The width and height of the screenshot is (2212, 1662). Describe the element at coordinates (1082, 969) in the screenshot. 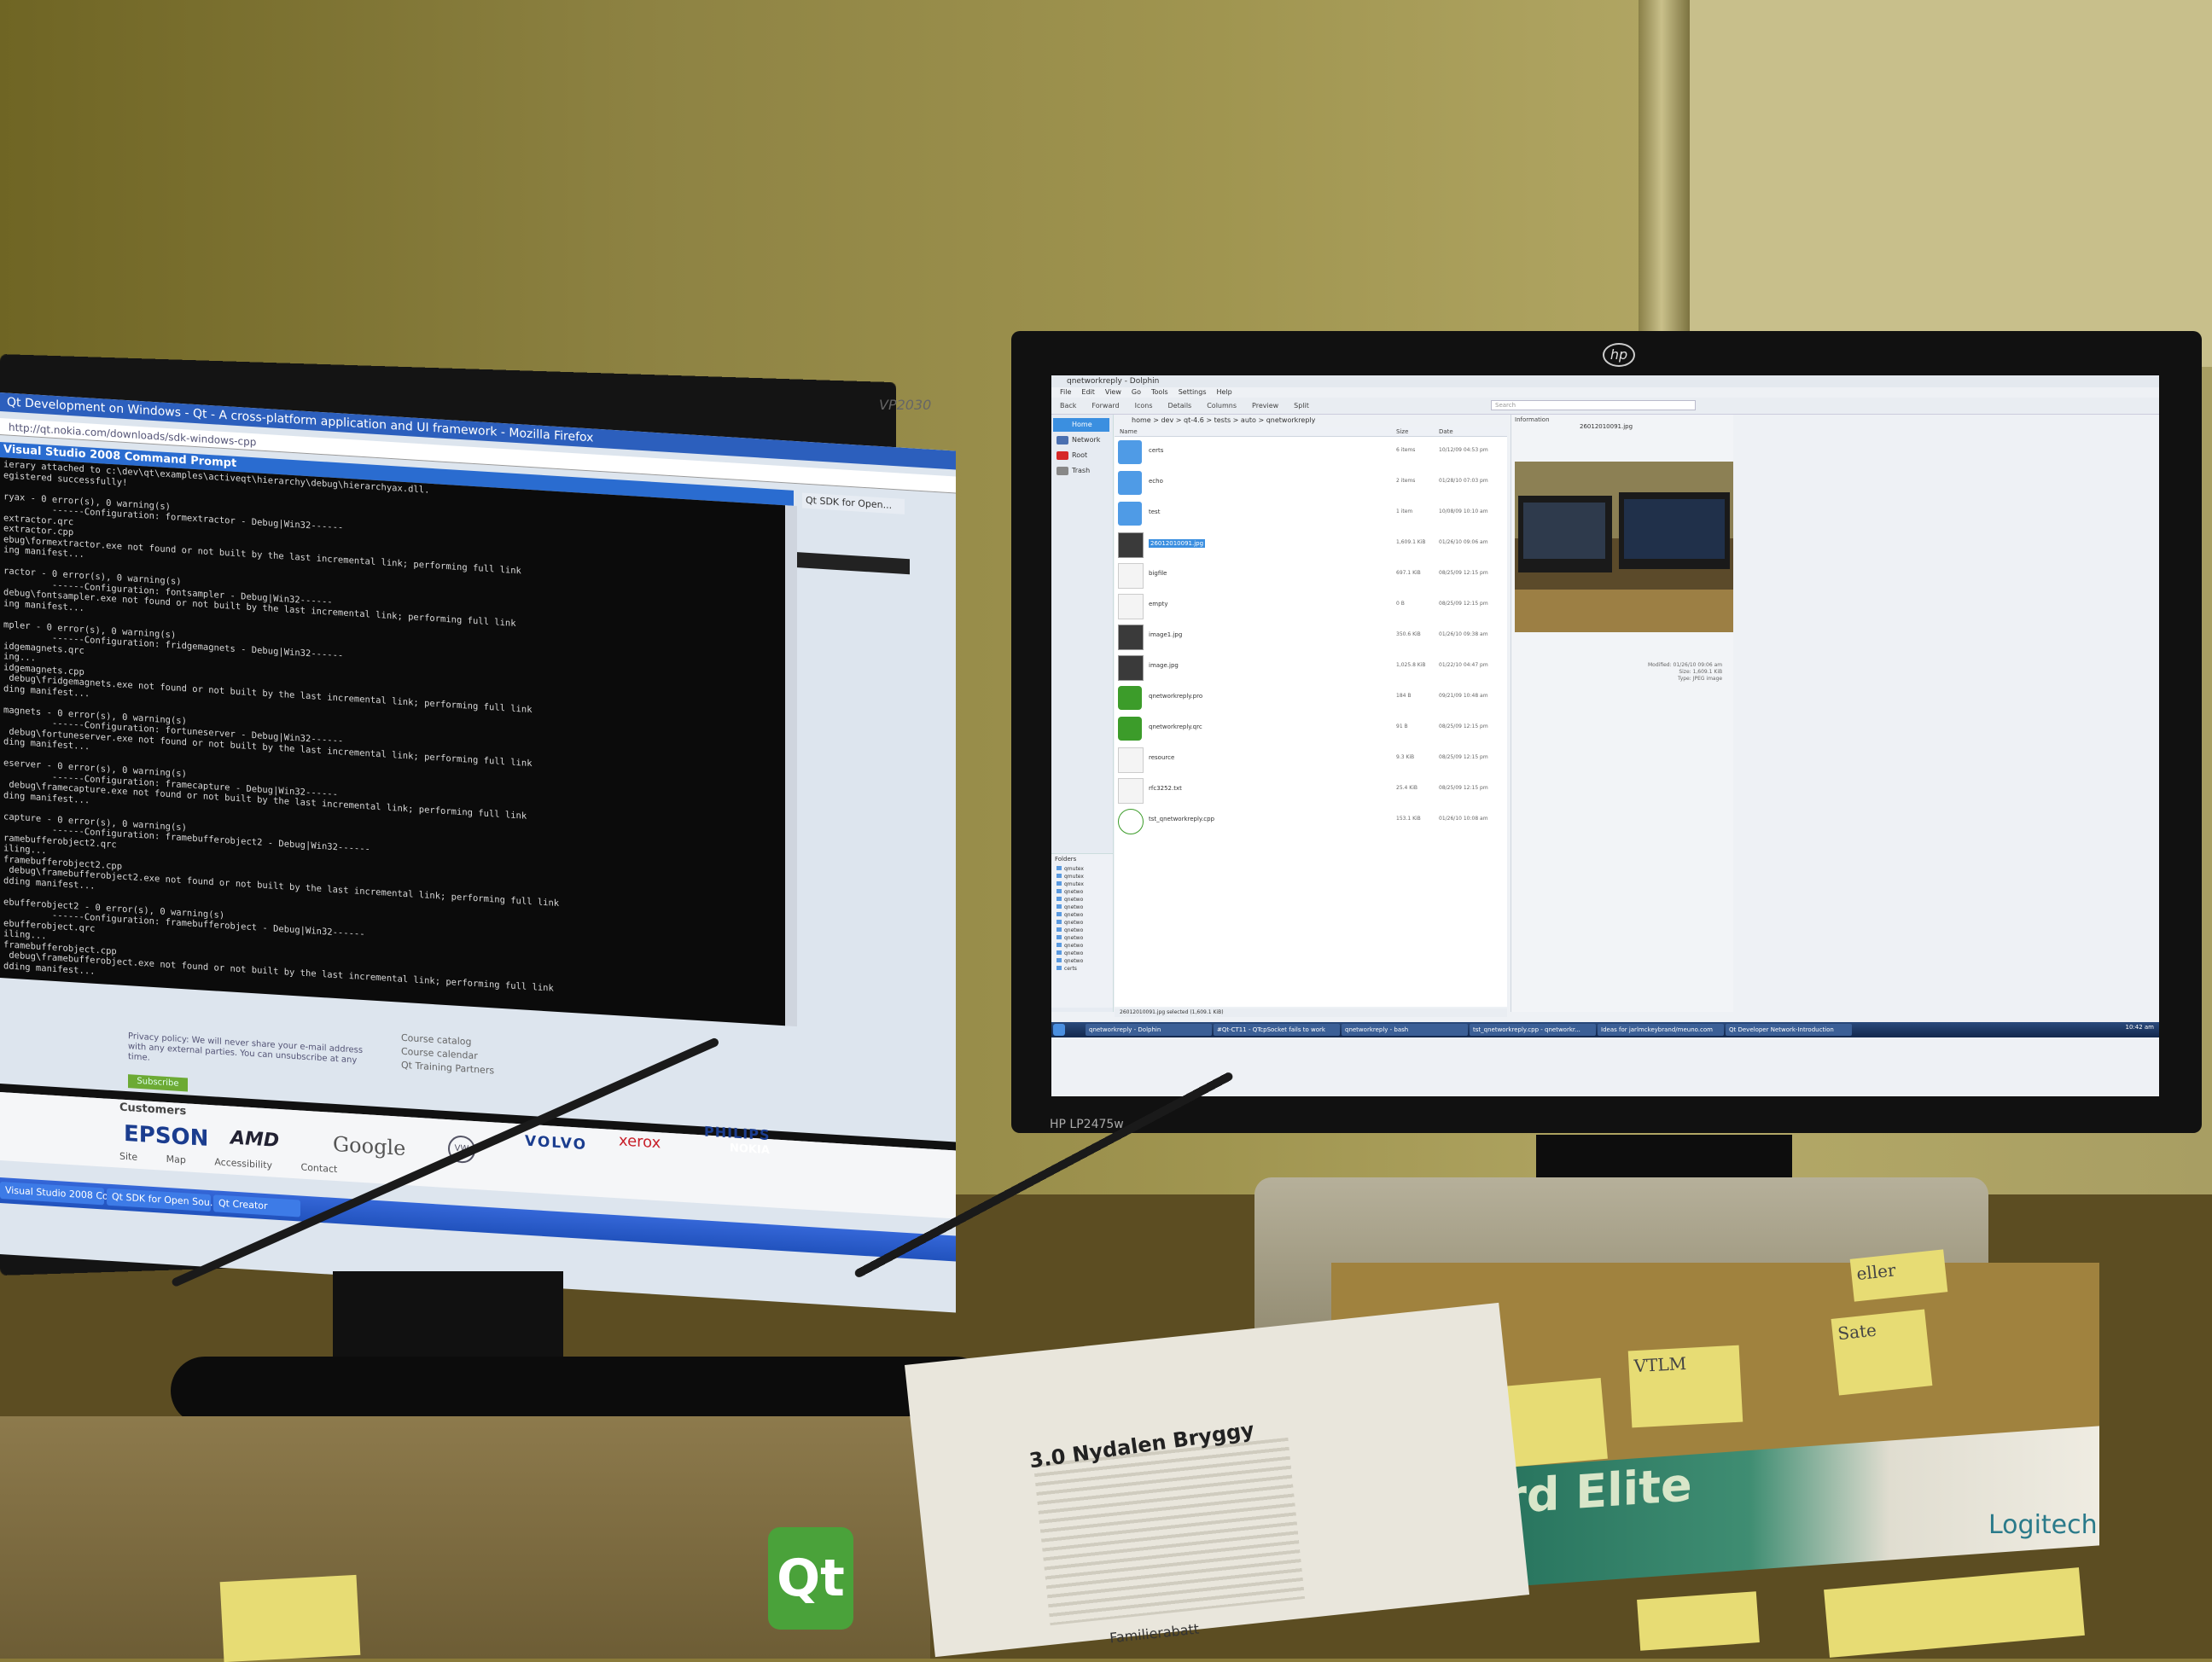

I see `folder-tree-item: certs` at that location.